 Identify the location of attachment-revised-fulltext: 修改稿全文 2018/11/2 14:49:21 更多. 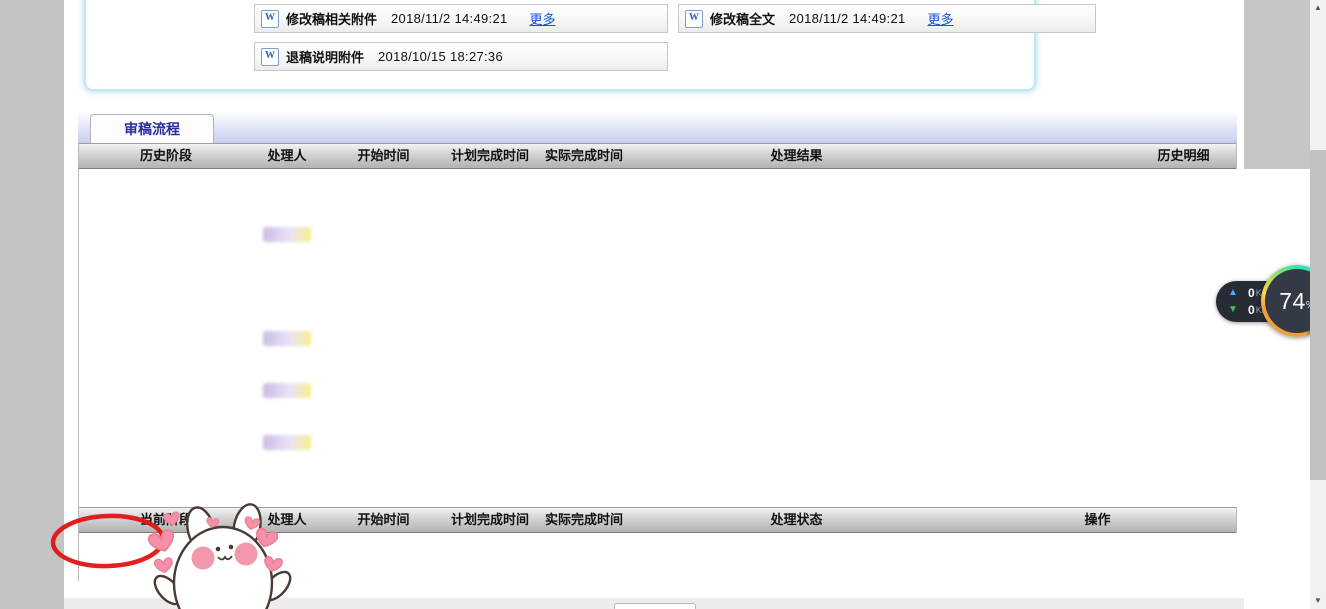
(887, 18).